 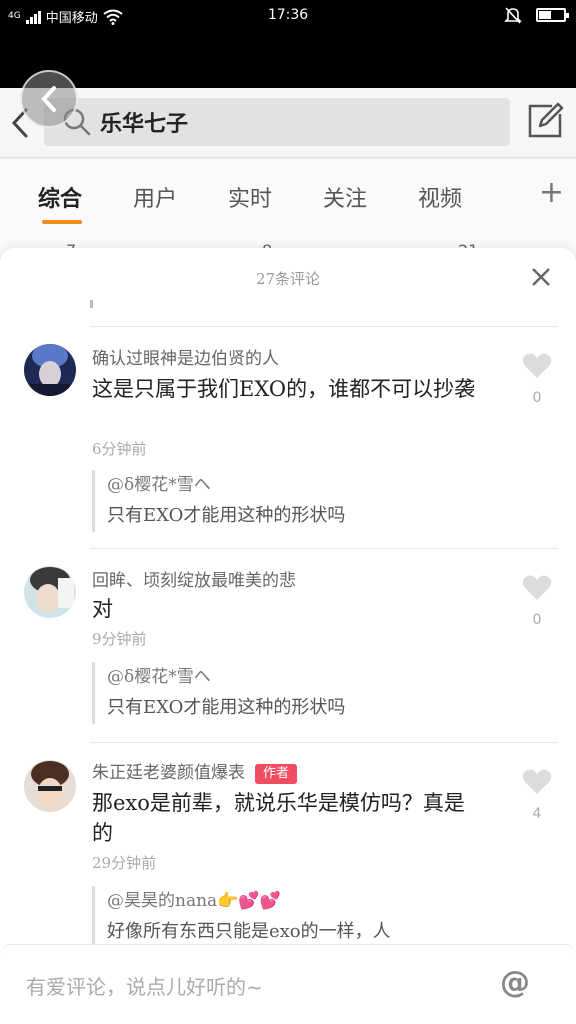 I want to click on status-right, so click(x=536, y=15).